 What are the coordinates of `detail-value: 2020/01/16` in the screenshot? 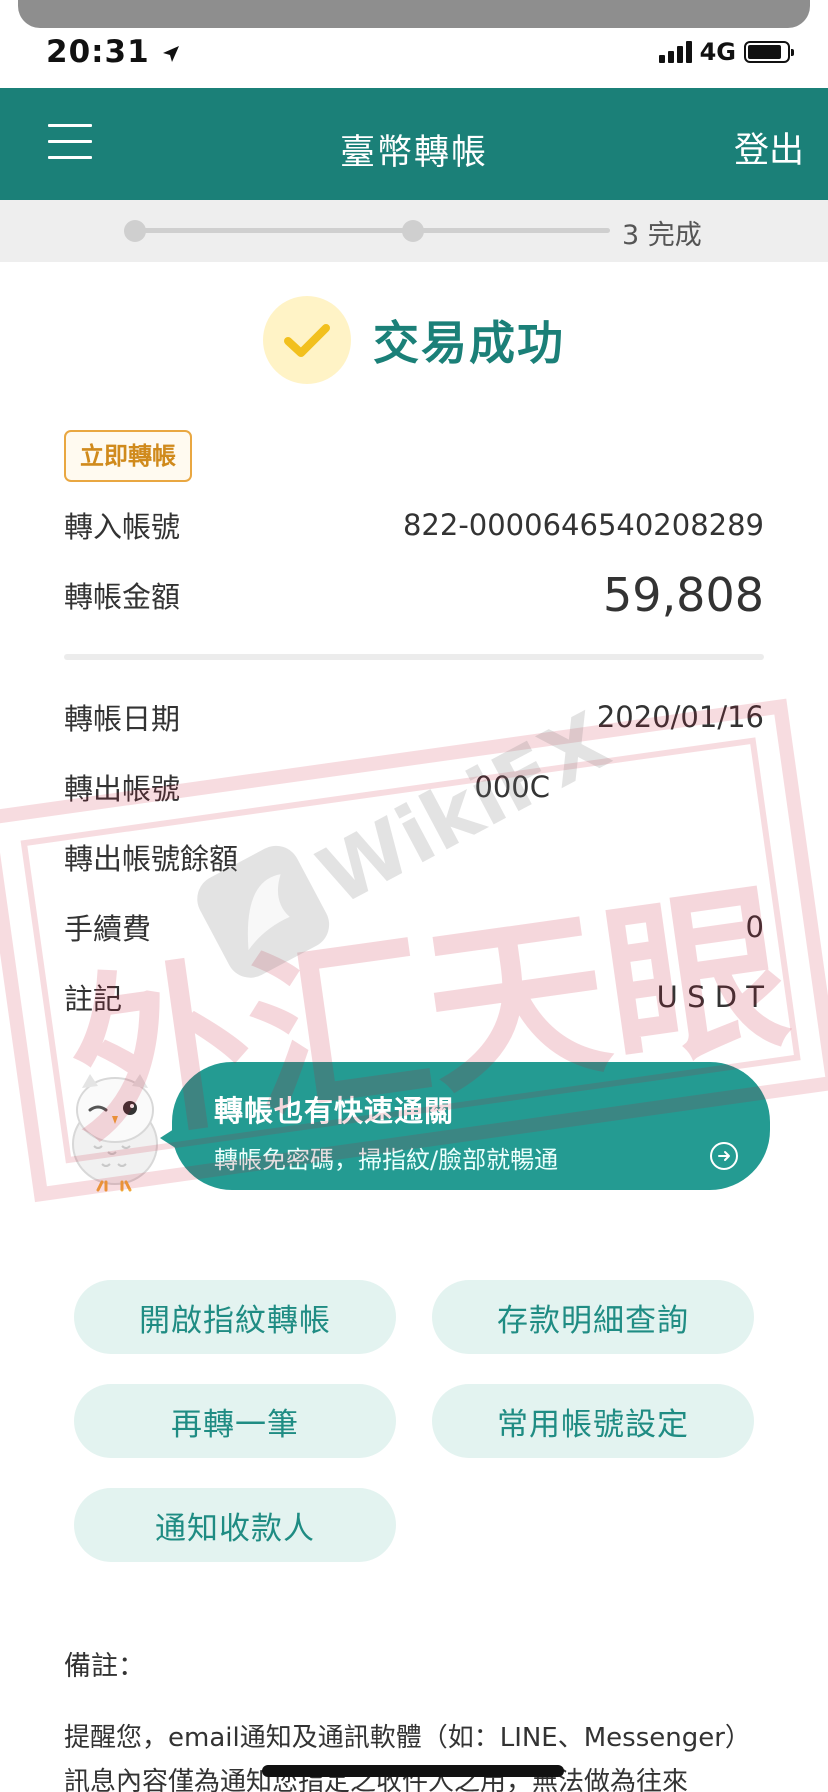 It's located at (680, 717).